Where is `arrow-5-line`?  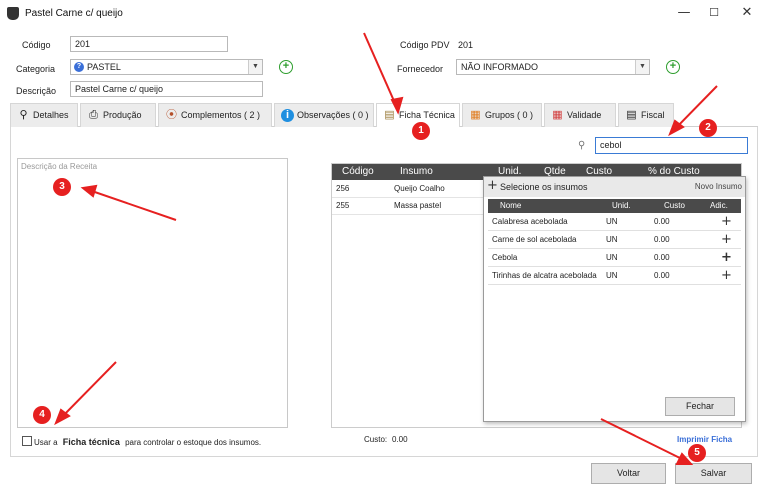 arrow-5-line is located at coordinates (644, 440).